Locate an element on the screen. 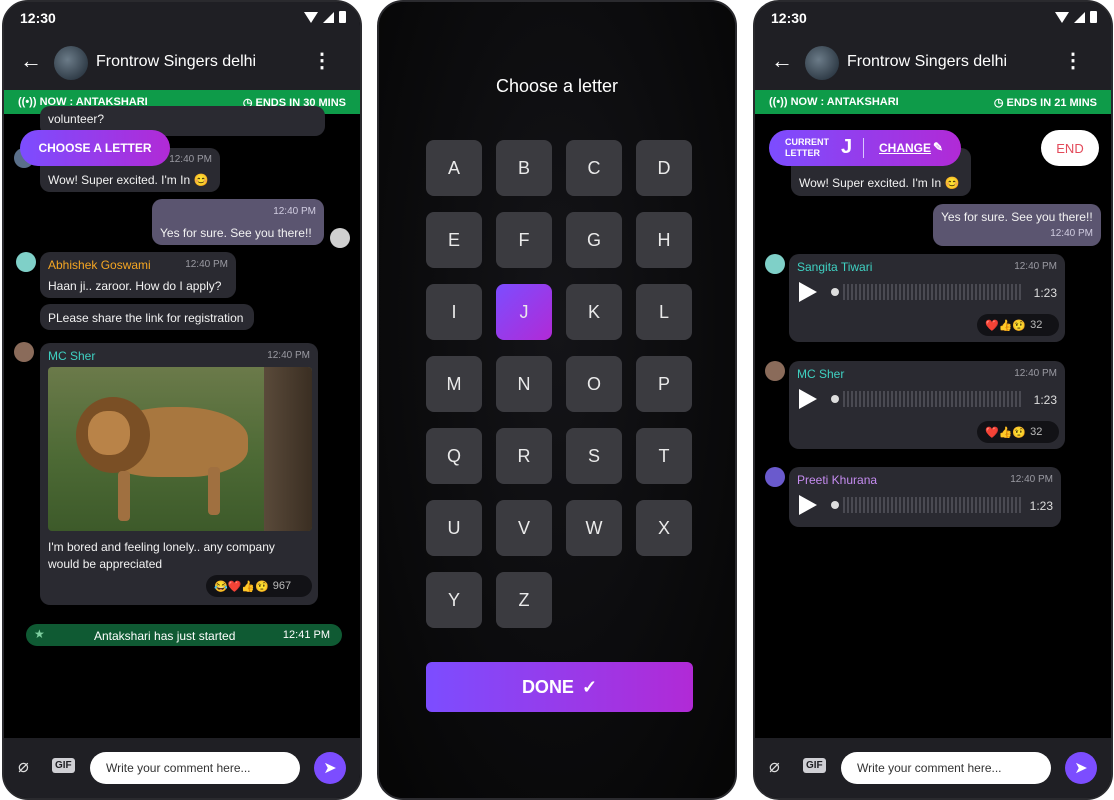  letter-key-s: S is located at coordinates (594, 456).